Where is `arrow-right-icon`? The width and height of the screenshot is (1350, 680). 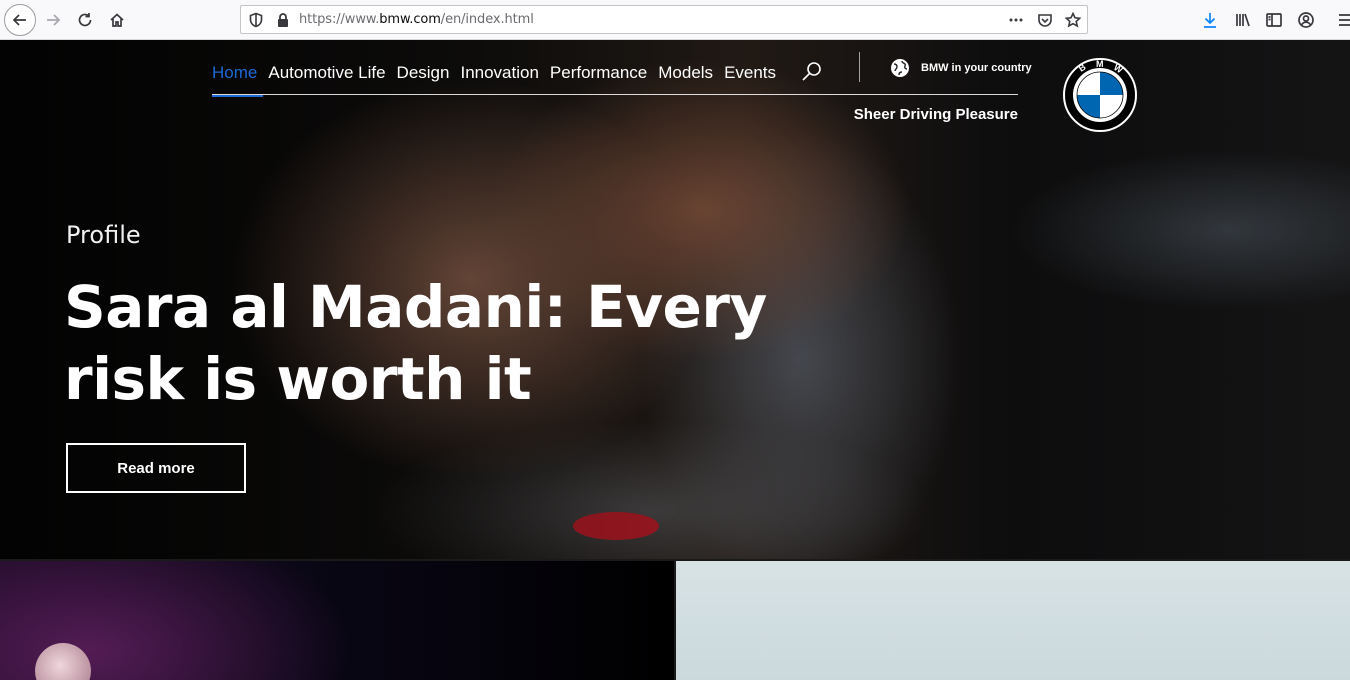 arrow-right-icon is located at coordinates (54, 20).